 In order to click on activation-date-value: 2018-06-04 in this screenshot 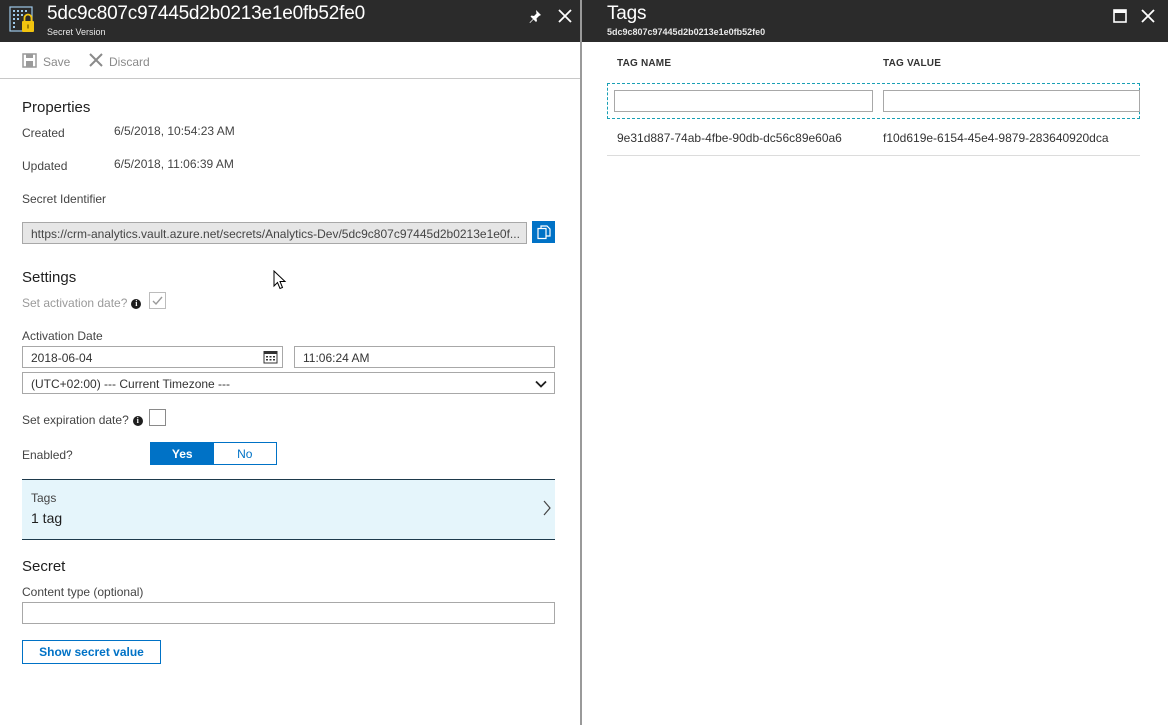, I will do `click(62, 358)`.